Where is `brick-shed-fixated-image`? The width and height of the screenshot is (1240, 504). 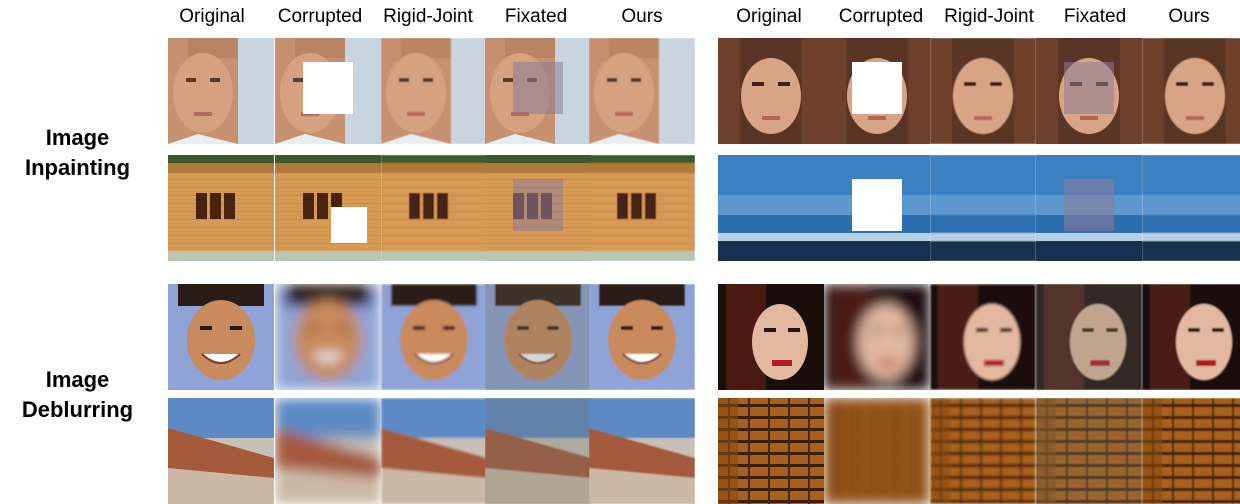 brick-shed-fixated-image is located at coordinates (538, 208).